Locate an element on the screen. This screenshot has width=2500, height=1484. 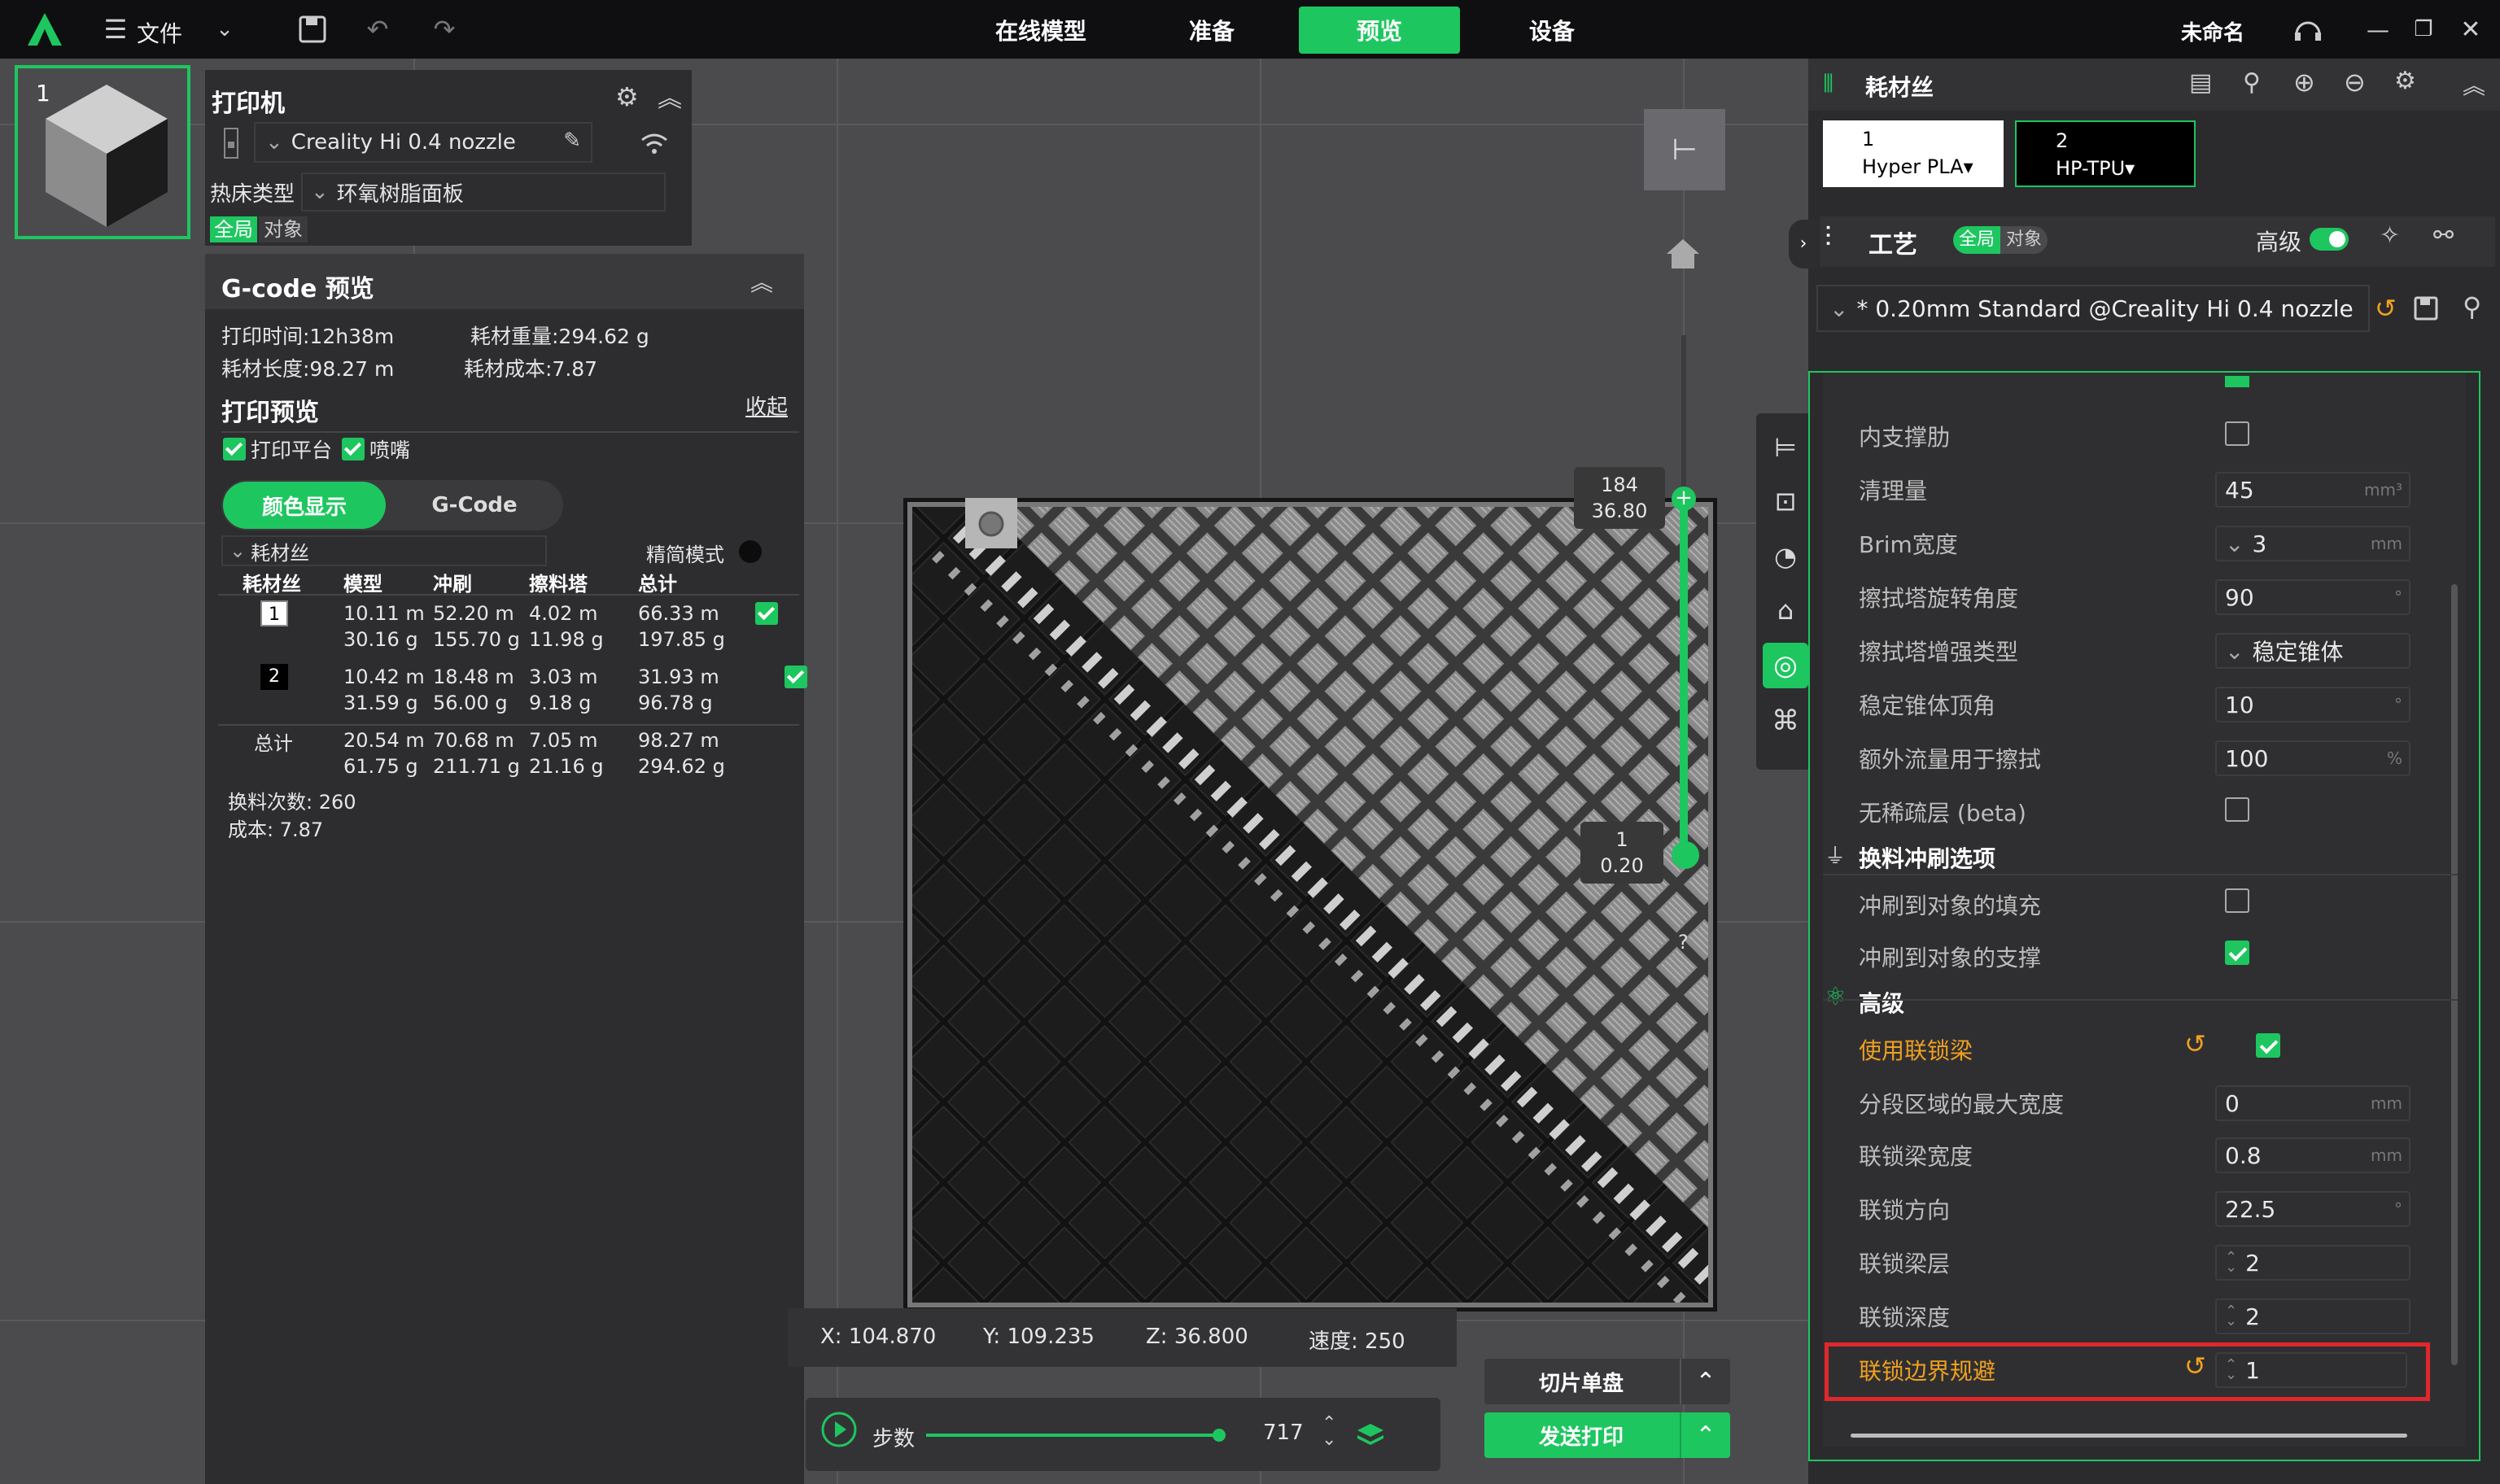
share-icon: ⚯ is located at coordinates (2443, 236).